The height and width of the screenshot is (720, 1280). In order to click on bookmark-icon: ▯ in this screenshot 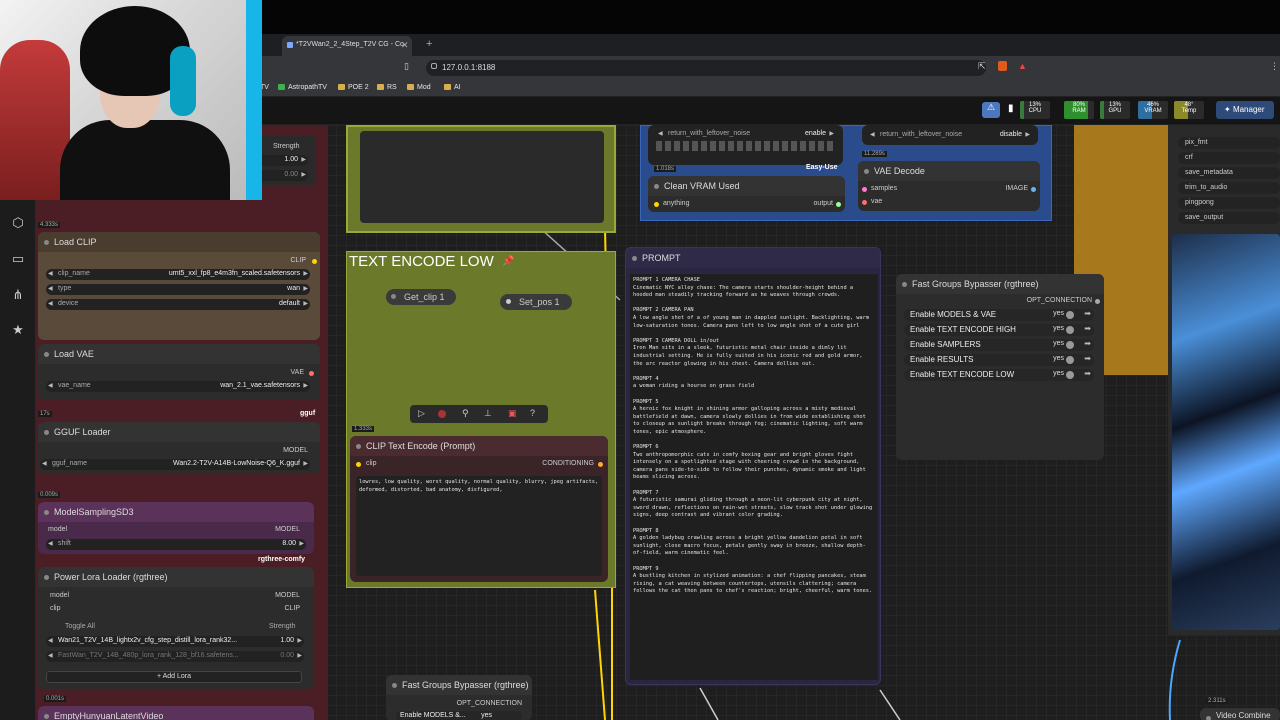, I will do `click(406, 66)`.